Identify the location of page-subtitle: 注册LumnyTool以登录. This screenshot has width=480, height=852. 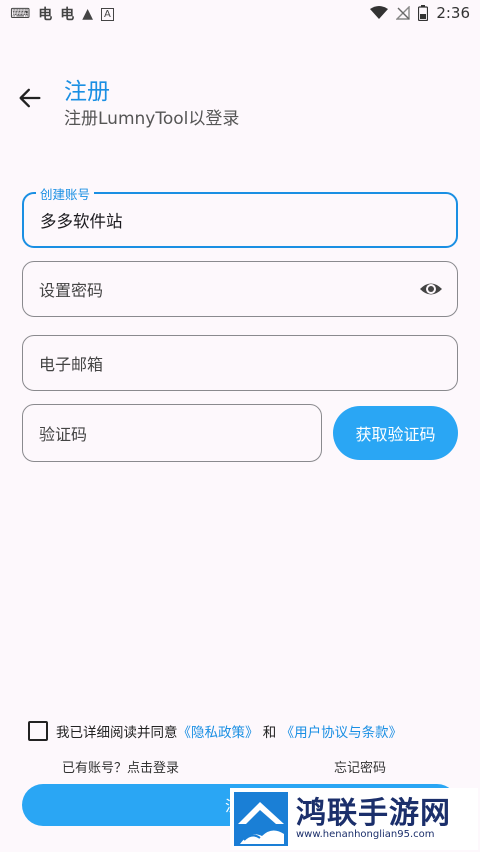
(152, 119).